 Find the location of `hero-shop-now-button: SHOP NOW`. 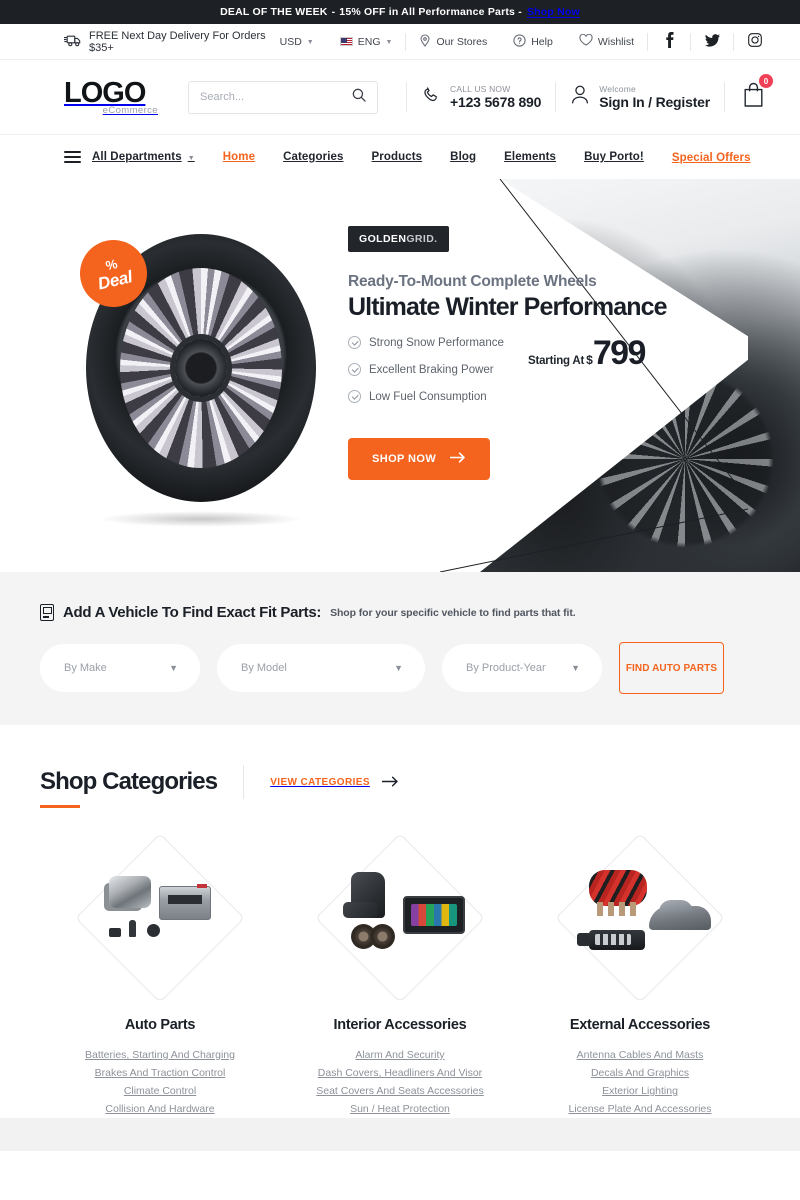

hero-shop-now-button: SHOP NOW is located at coordinates (419, 459).